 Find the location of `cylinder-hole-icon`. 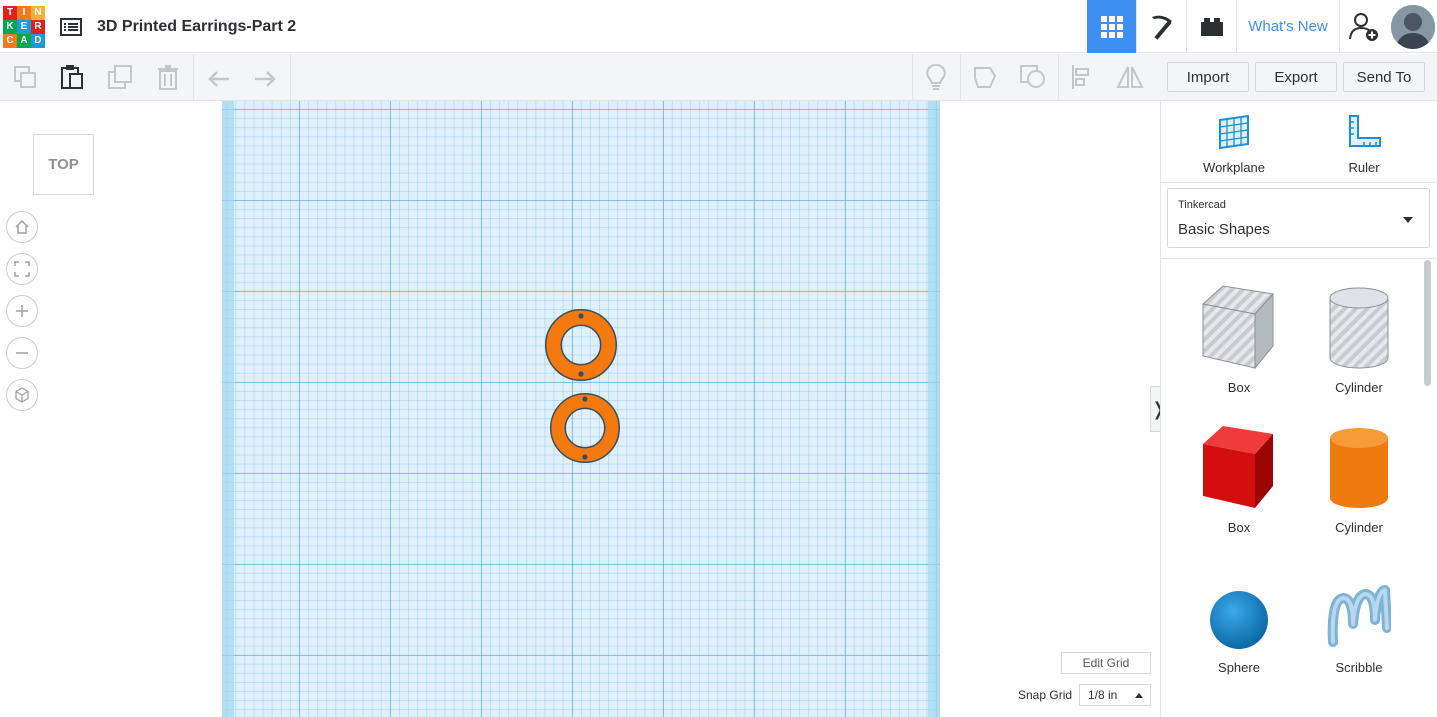

cylinder-hole-icon is located at coordinates (1359, 328).